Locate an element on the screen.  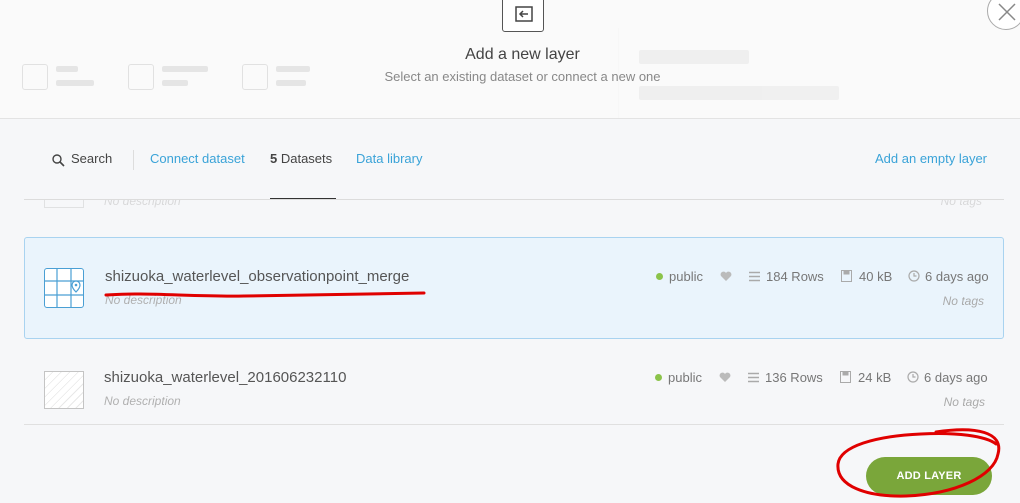
search-icon is located at coordinates (58, 160).